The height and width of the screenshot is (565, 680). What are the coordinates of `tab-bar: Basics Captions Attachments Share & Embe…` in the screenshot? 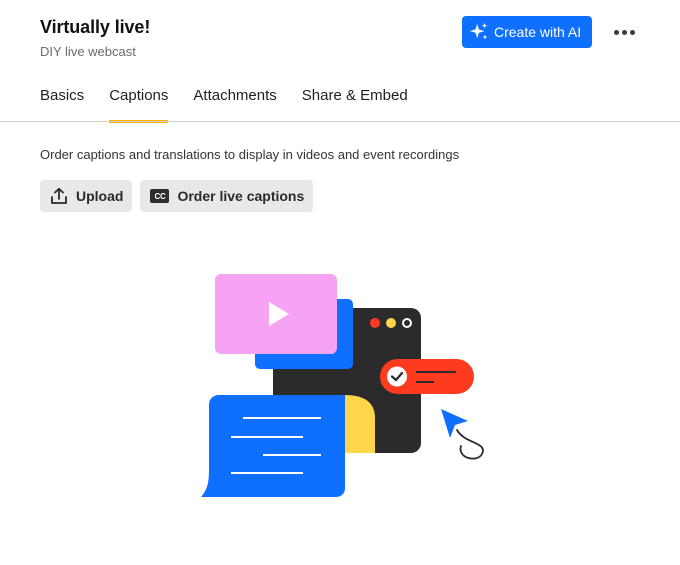 It's located at (236, 104).